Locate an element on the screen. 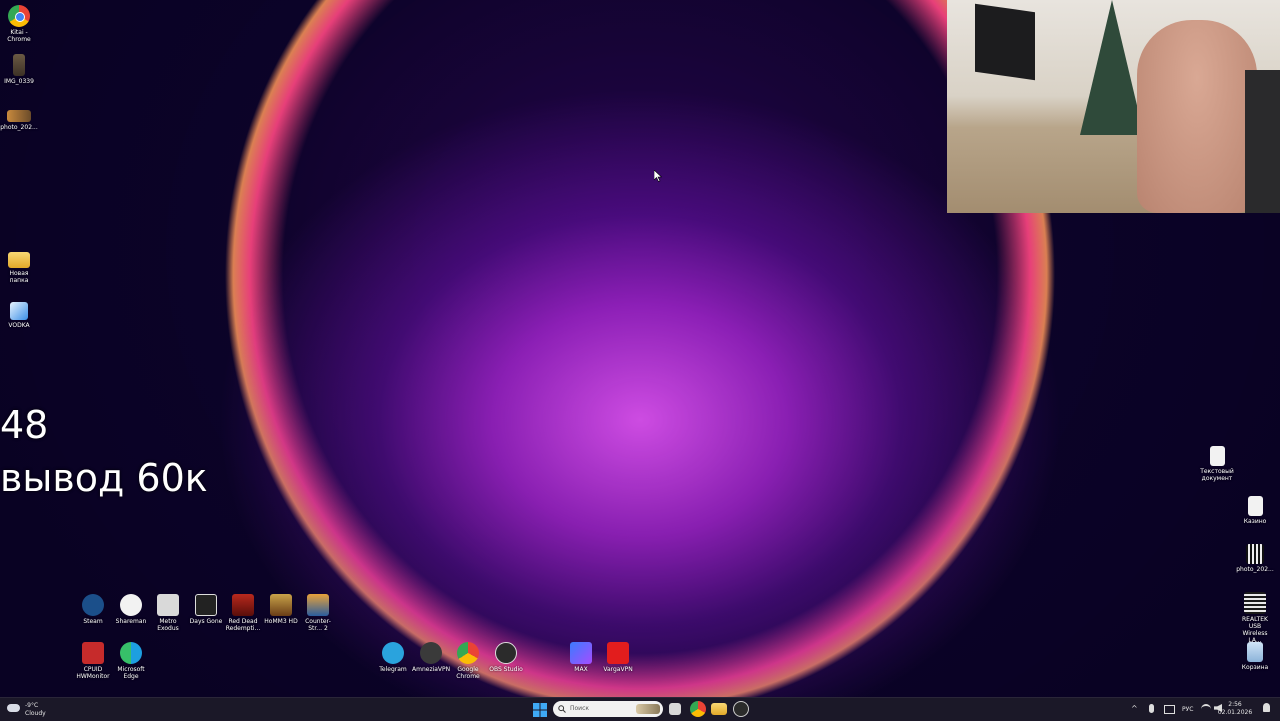 This screenshot has height=721, width=1280. desktop-icon-text-document: Текстовый документ is located at coordinates (1217, 464).